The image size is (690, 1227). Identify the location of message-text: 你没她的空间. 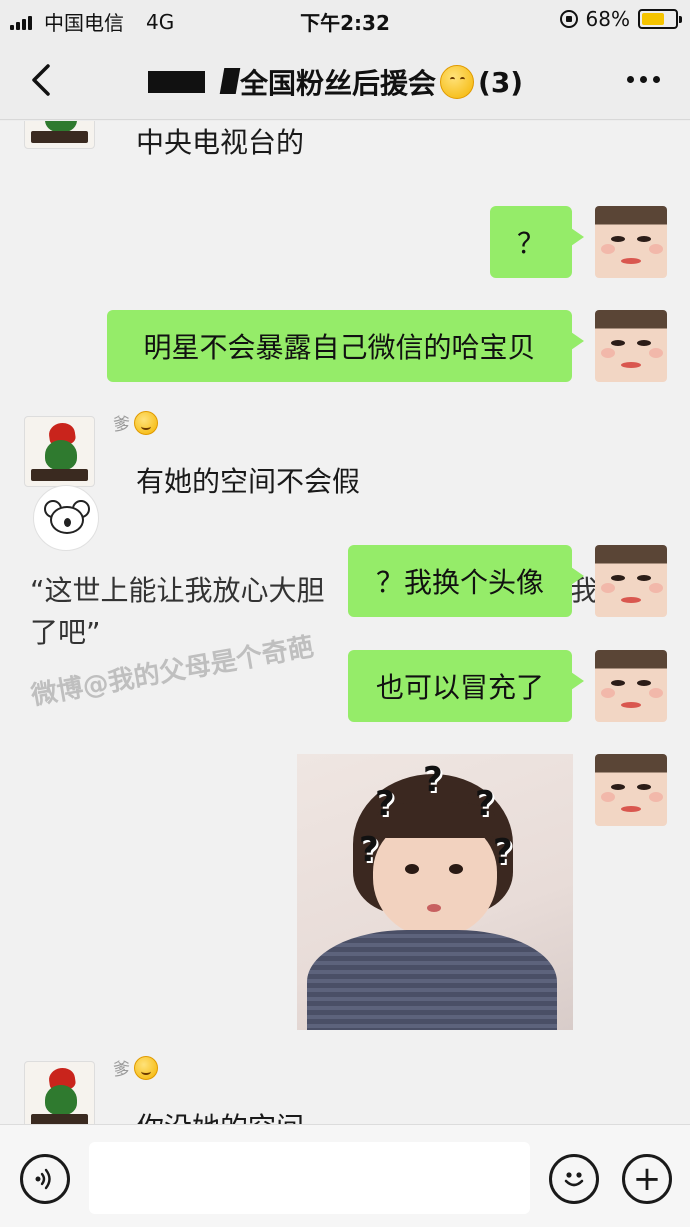
(220, 1115).